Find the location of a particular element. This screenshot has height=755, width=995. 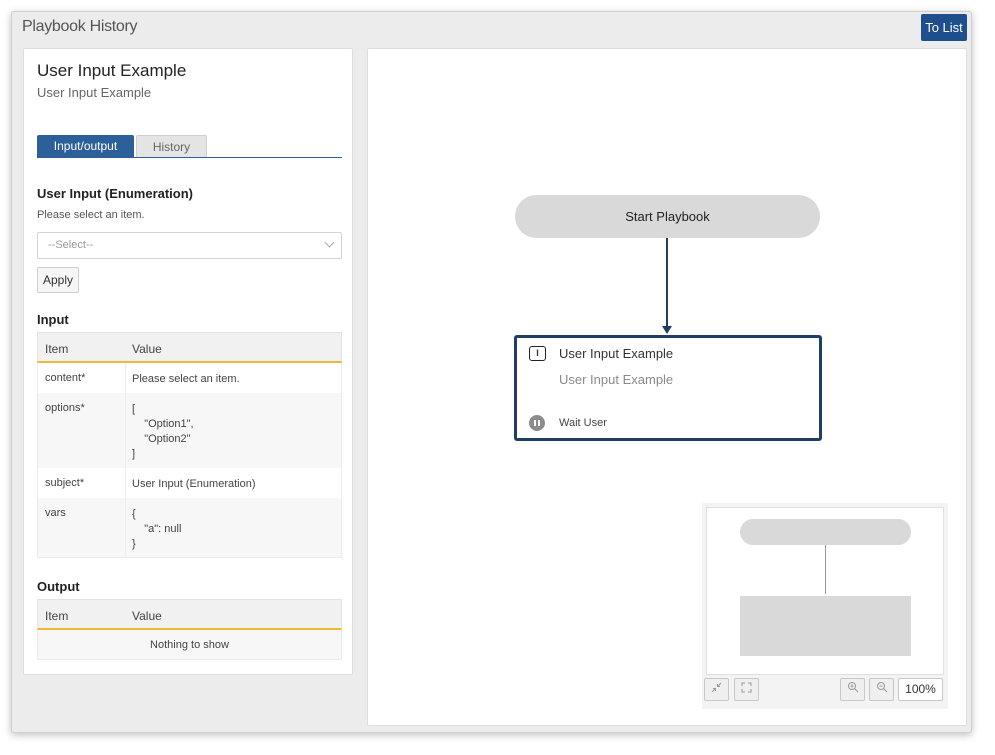

pause-icon is located at coordinates (537, 423).